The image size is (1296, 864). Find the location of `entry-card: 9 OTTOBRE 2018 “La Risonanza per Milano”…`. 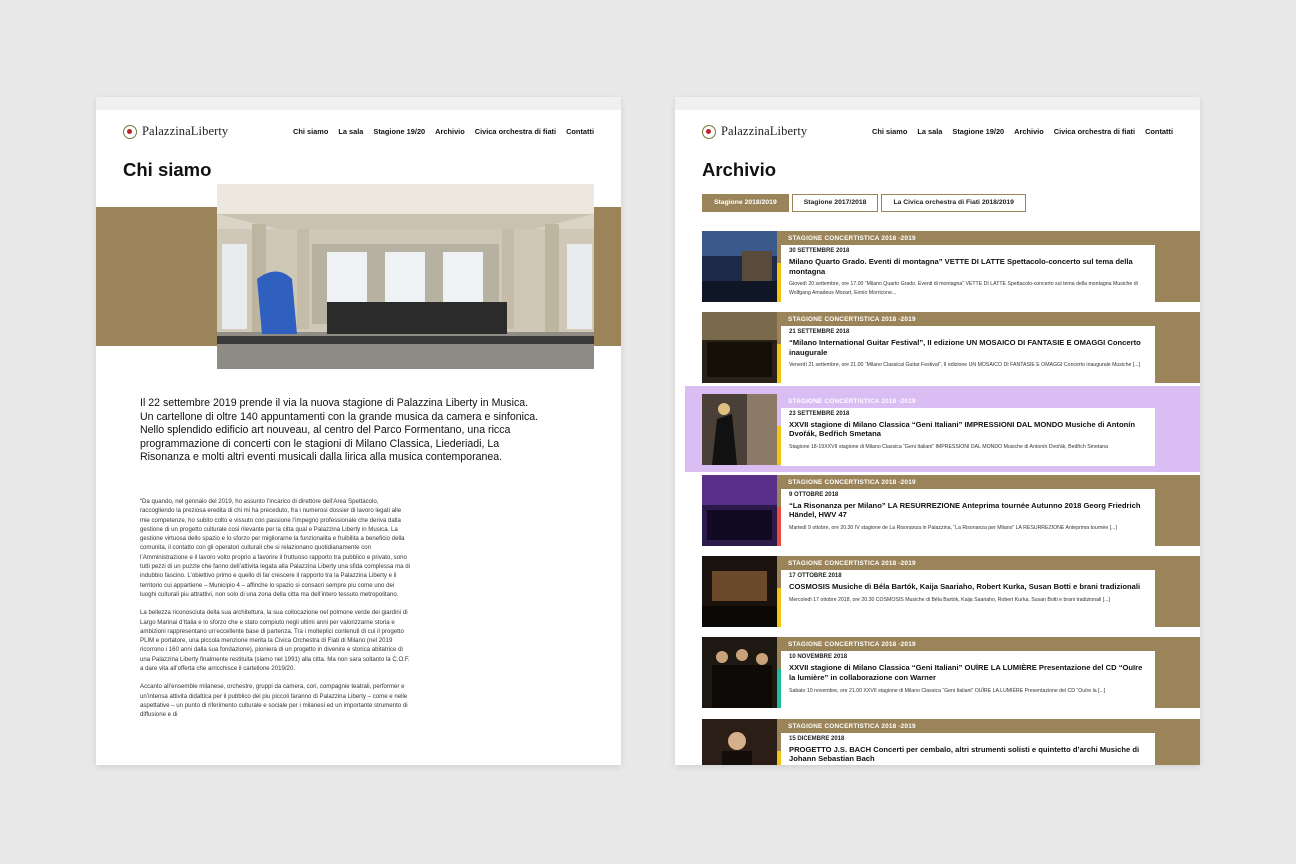

entry-card: 9 OTTOBRE 2018 “La Risonanza per Milano”… is located at coordinates (968, 517).